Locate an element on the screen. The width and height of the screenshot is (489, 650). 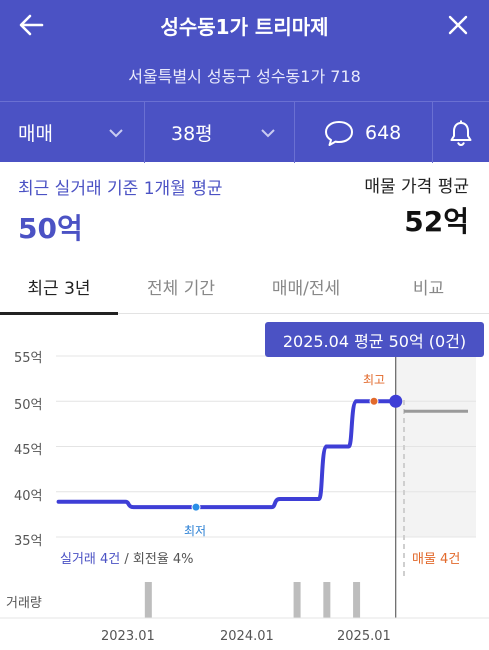
y-tick-label: 55억 is located at coordinates (28, 358).